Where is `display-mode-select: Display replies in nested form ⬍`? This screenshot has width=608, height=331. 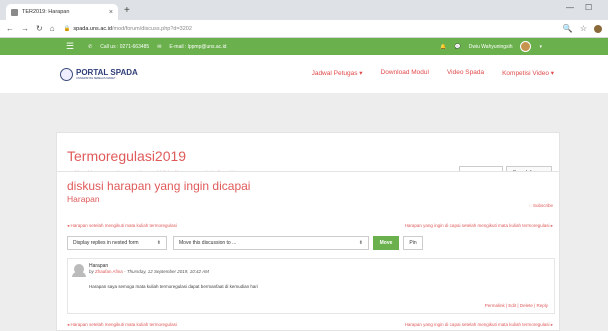
display-mode-select: Display replies in nested form ⬍ is located at coordinates (117, 243).